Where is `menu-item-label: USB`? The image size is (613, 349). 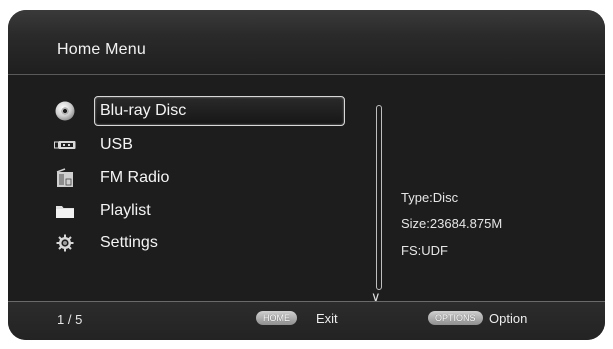 menu-item-label: USB is located at coordinates (116, 144).